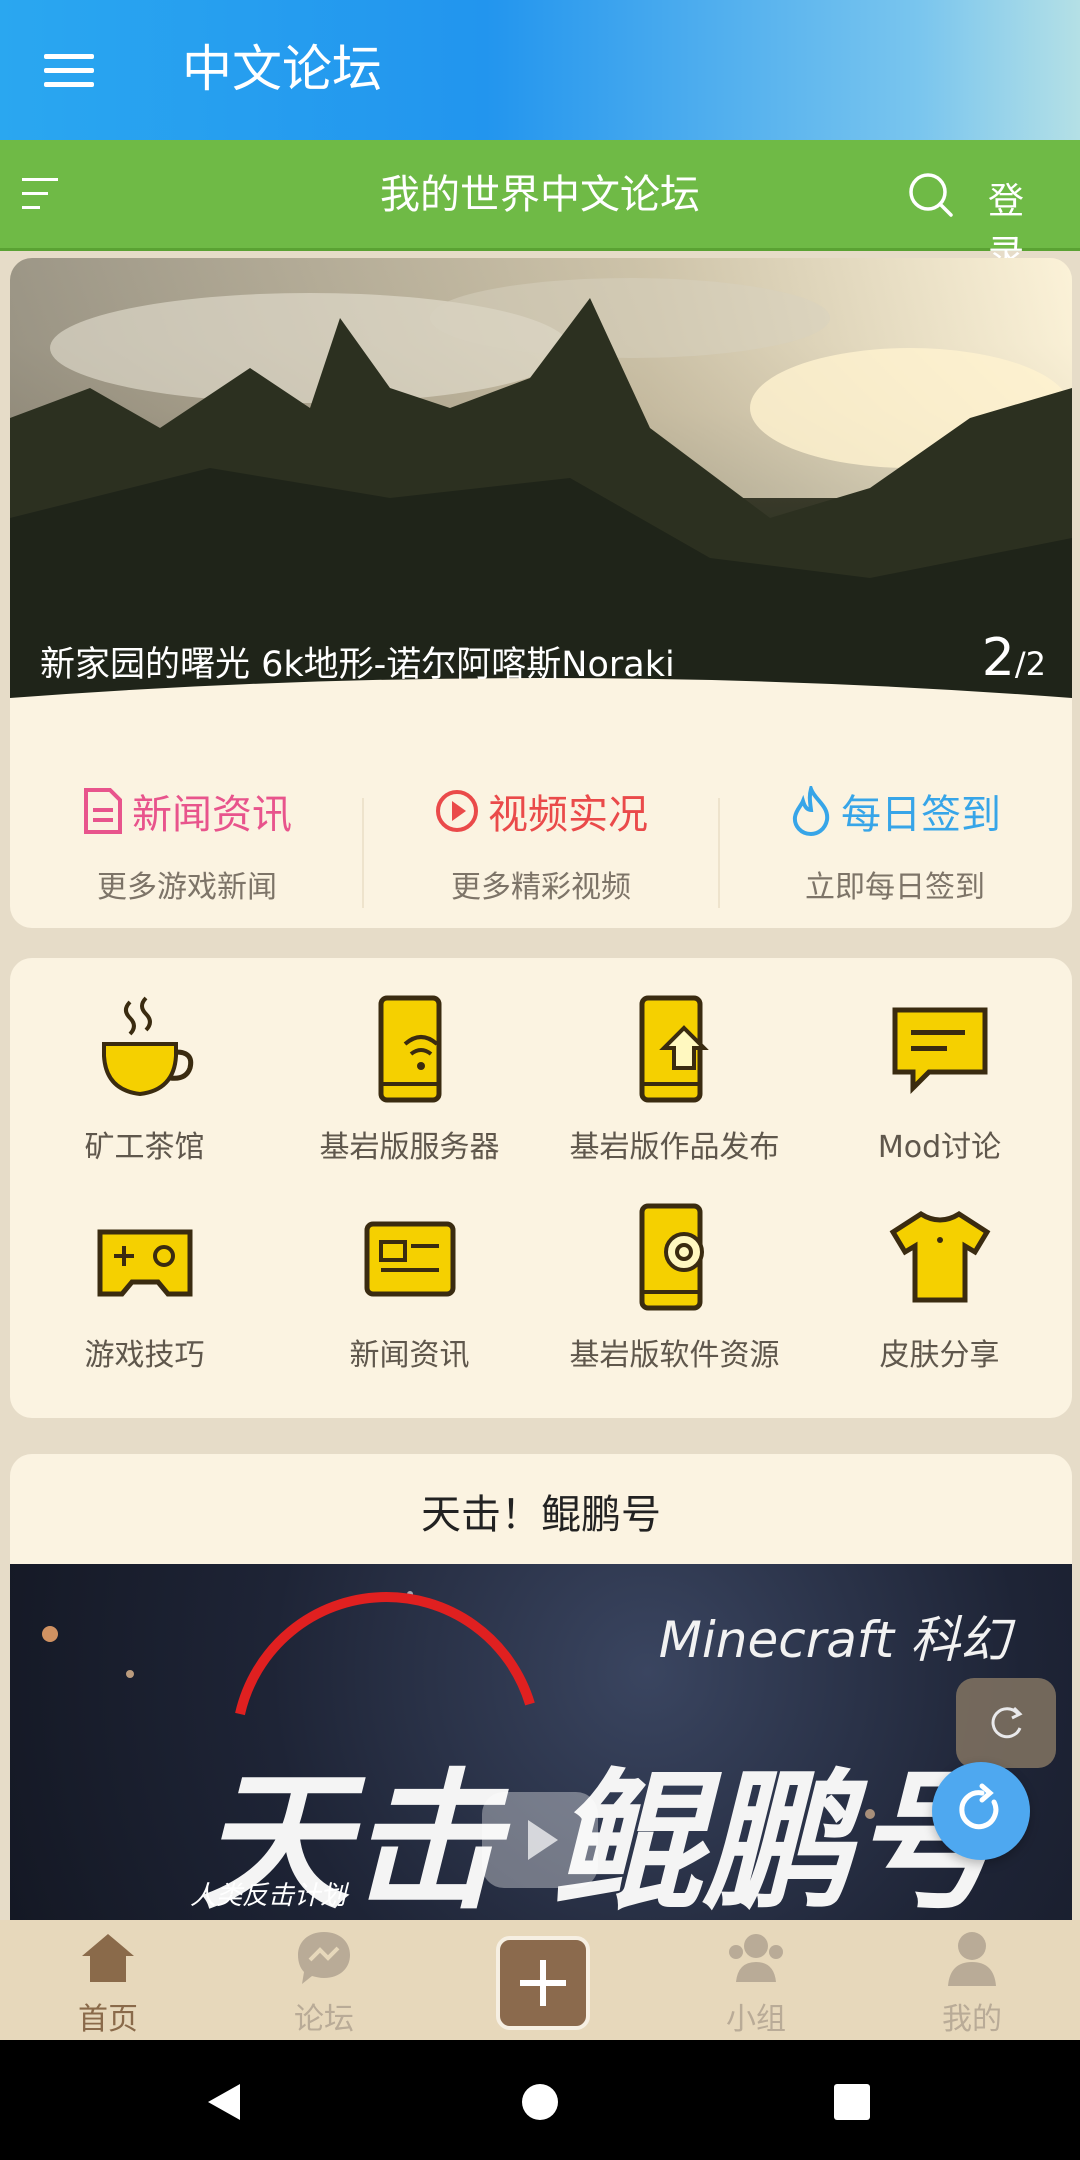 The width and height of the screenshot is (1080, 2160). I want to click on tshirt-icon, so click(939, 1257).